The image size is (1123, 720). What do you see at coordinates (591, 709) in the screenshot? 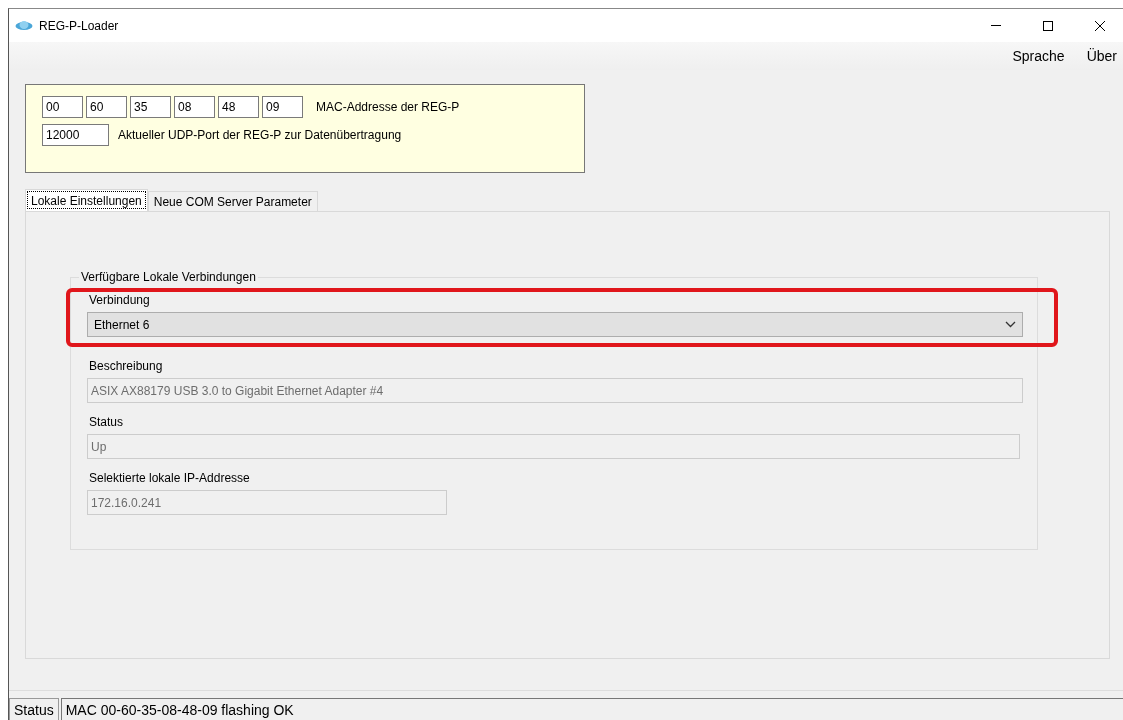
I see `status-message: MAC 00-60-35-08-48-09 flashing OK` at bounding box center [591, 709].